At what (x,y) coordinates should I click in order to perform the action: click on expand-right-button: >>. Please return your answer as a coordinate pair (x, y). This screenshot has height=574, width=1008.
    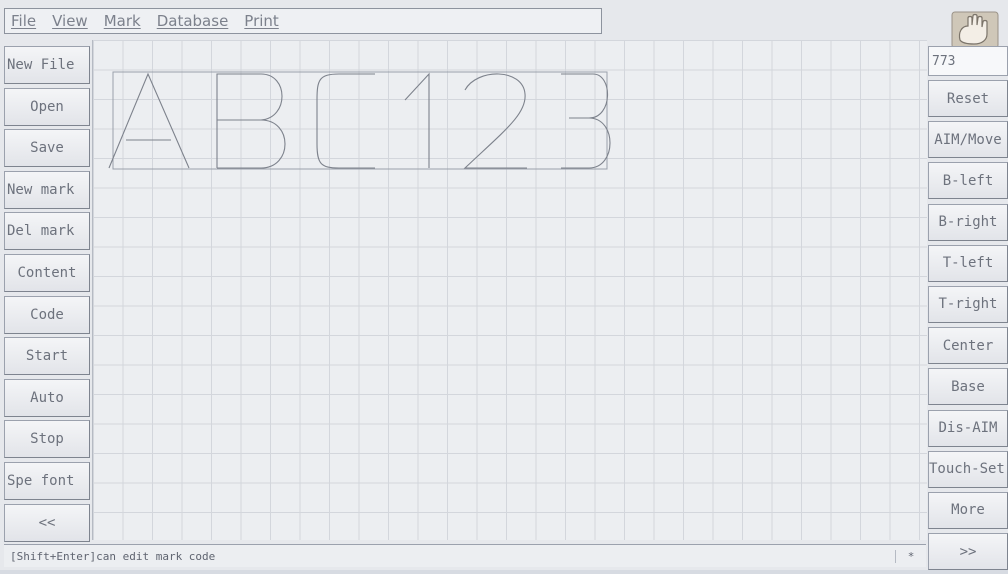
    Looking at the image, I should click on (968, 552).